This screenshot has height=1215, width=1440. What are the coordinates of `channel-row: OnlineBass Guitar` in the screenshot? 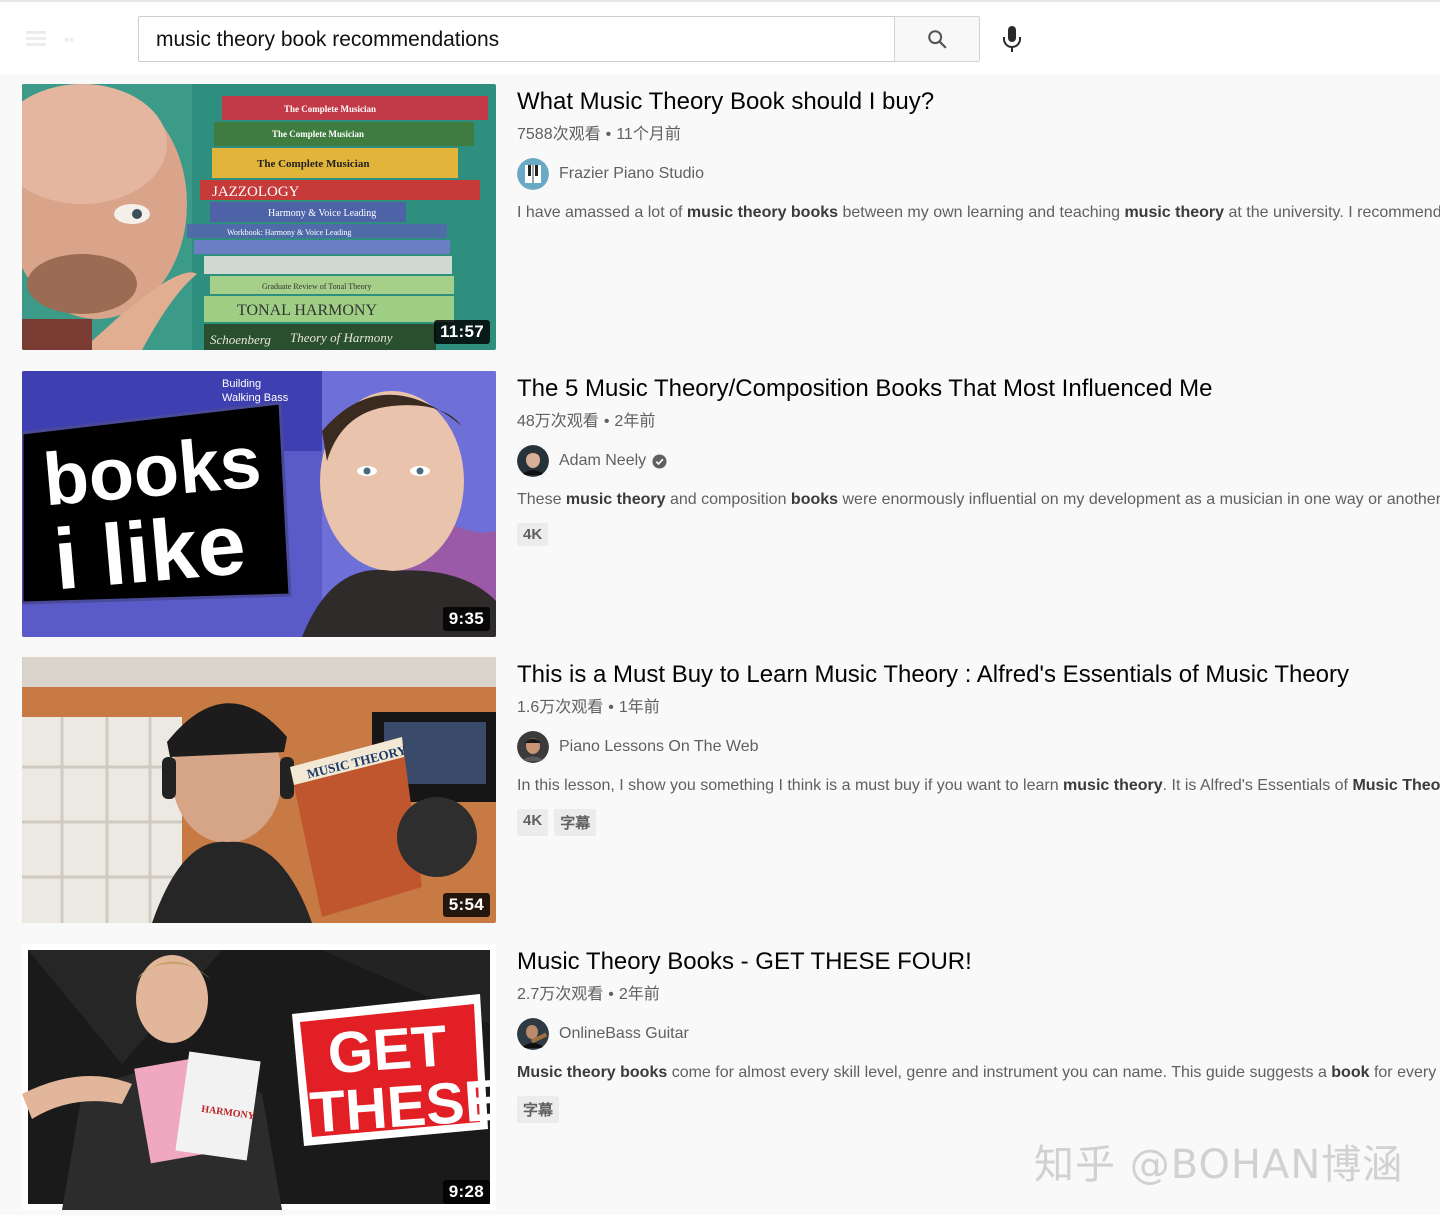 It's located at (978, 1034).